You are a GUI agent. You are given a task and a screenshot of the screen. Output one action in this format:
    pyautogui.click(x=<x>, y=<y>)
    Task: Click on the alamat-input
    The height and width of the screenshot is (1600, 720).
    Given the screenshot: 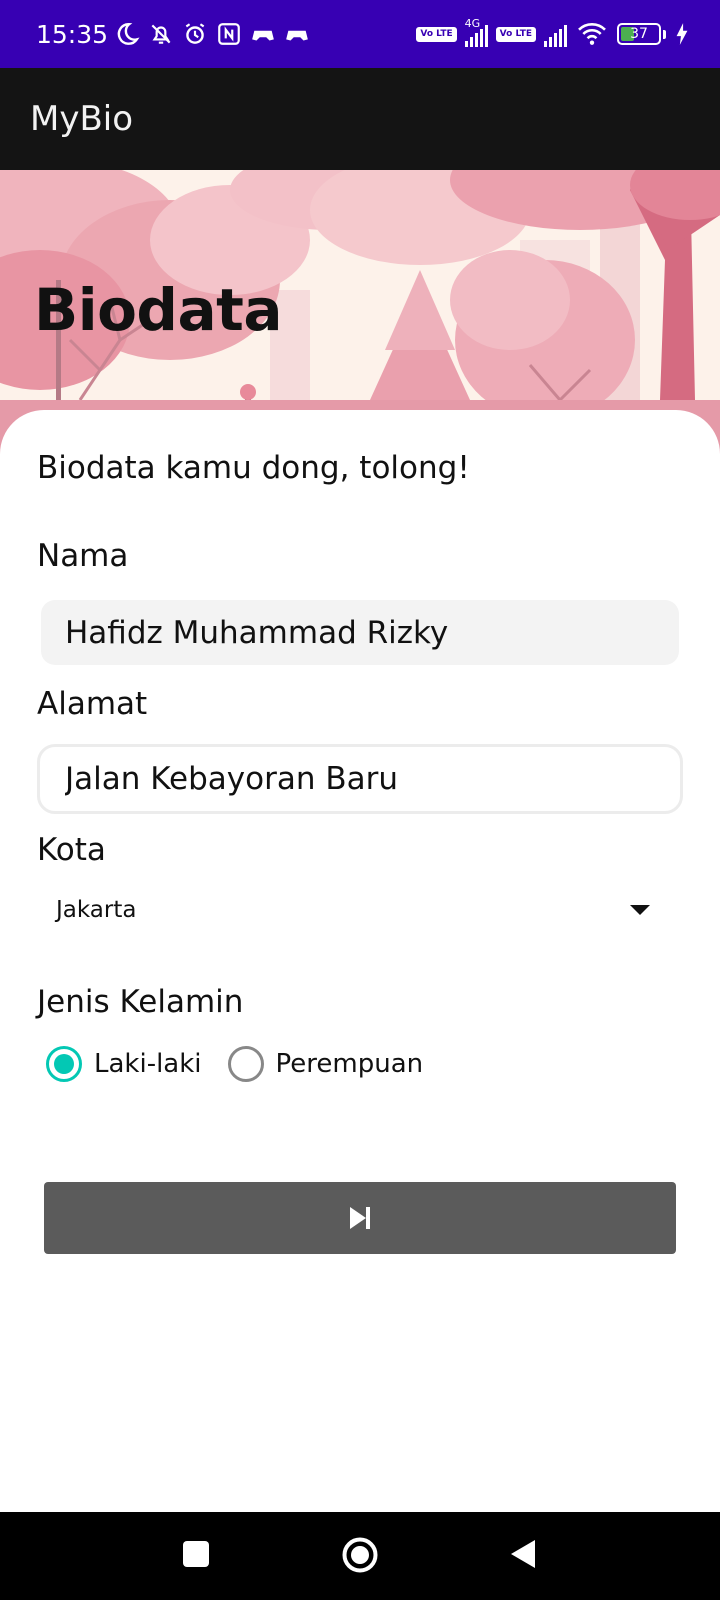 What is the action you would take?
    pyautogui.click(x=360, y=779)
    